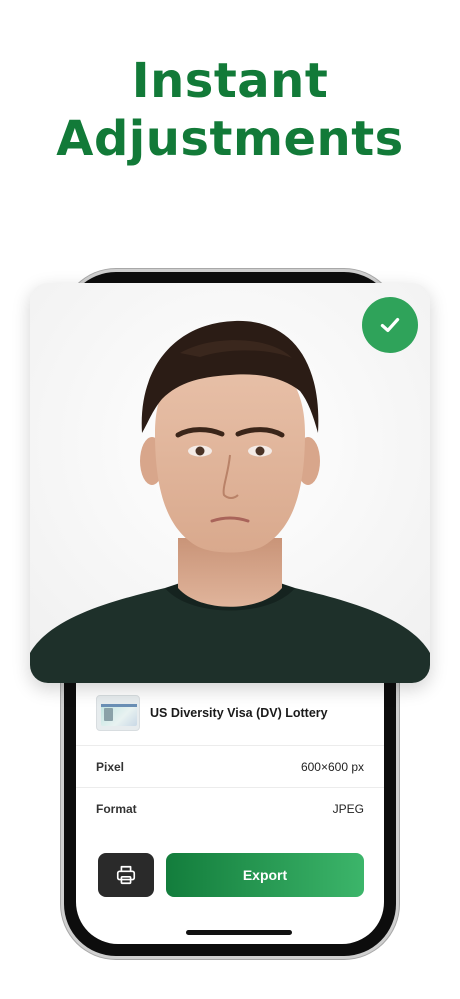 The width and height of the screenshot is (460, 999). I want to click on format-row: Format JPEG, so click(230, 809).